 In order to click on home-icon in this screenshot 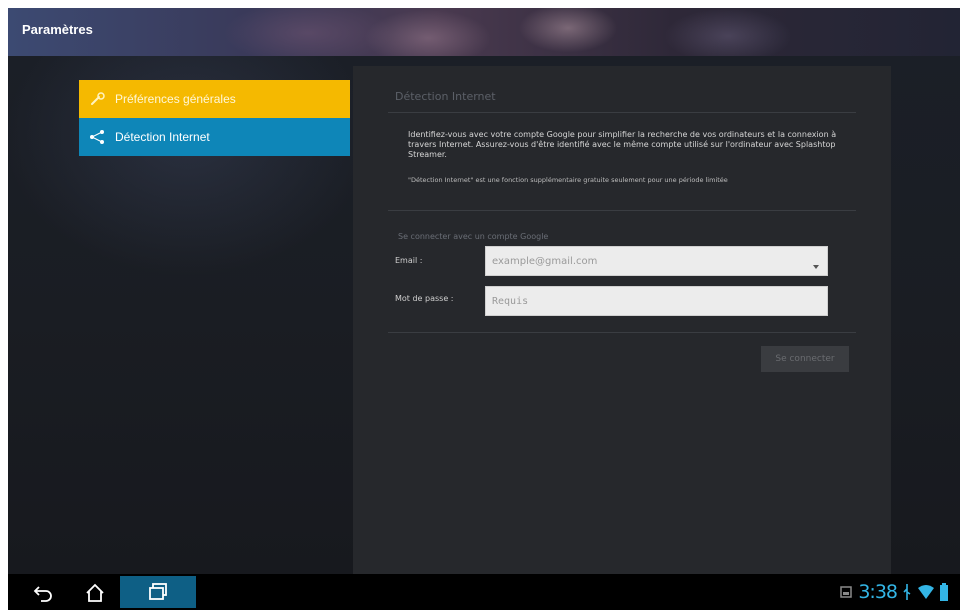, I will do `click(95, 592)`.